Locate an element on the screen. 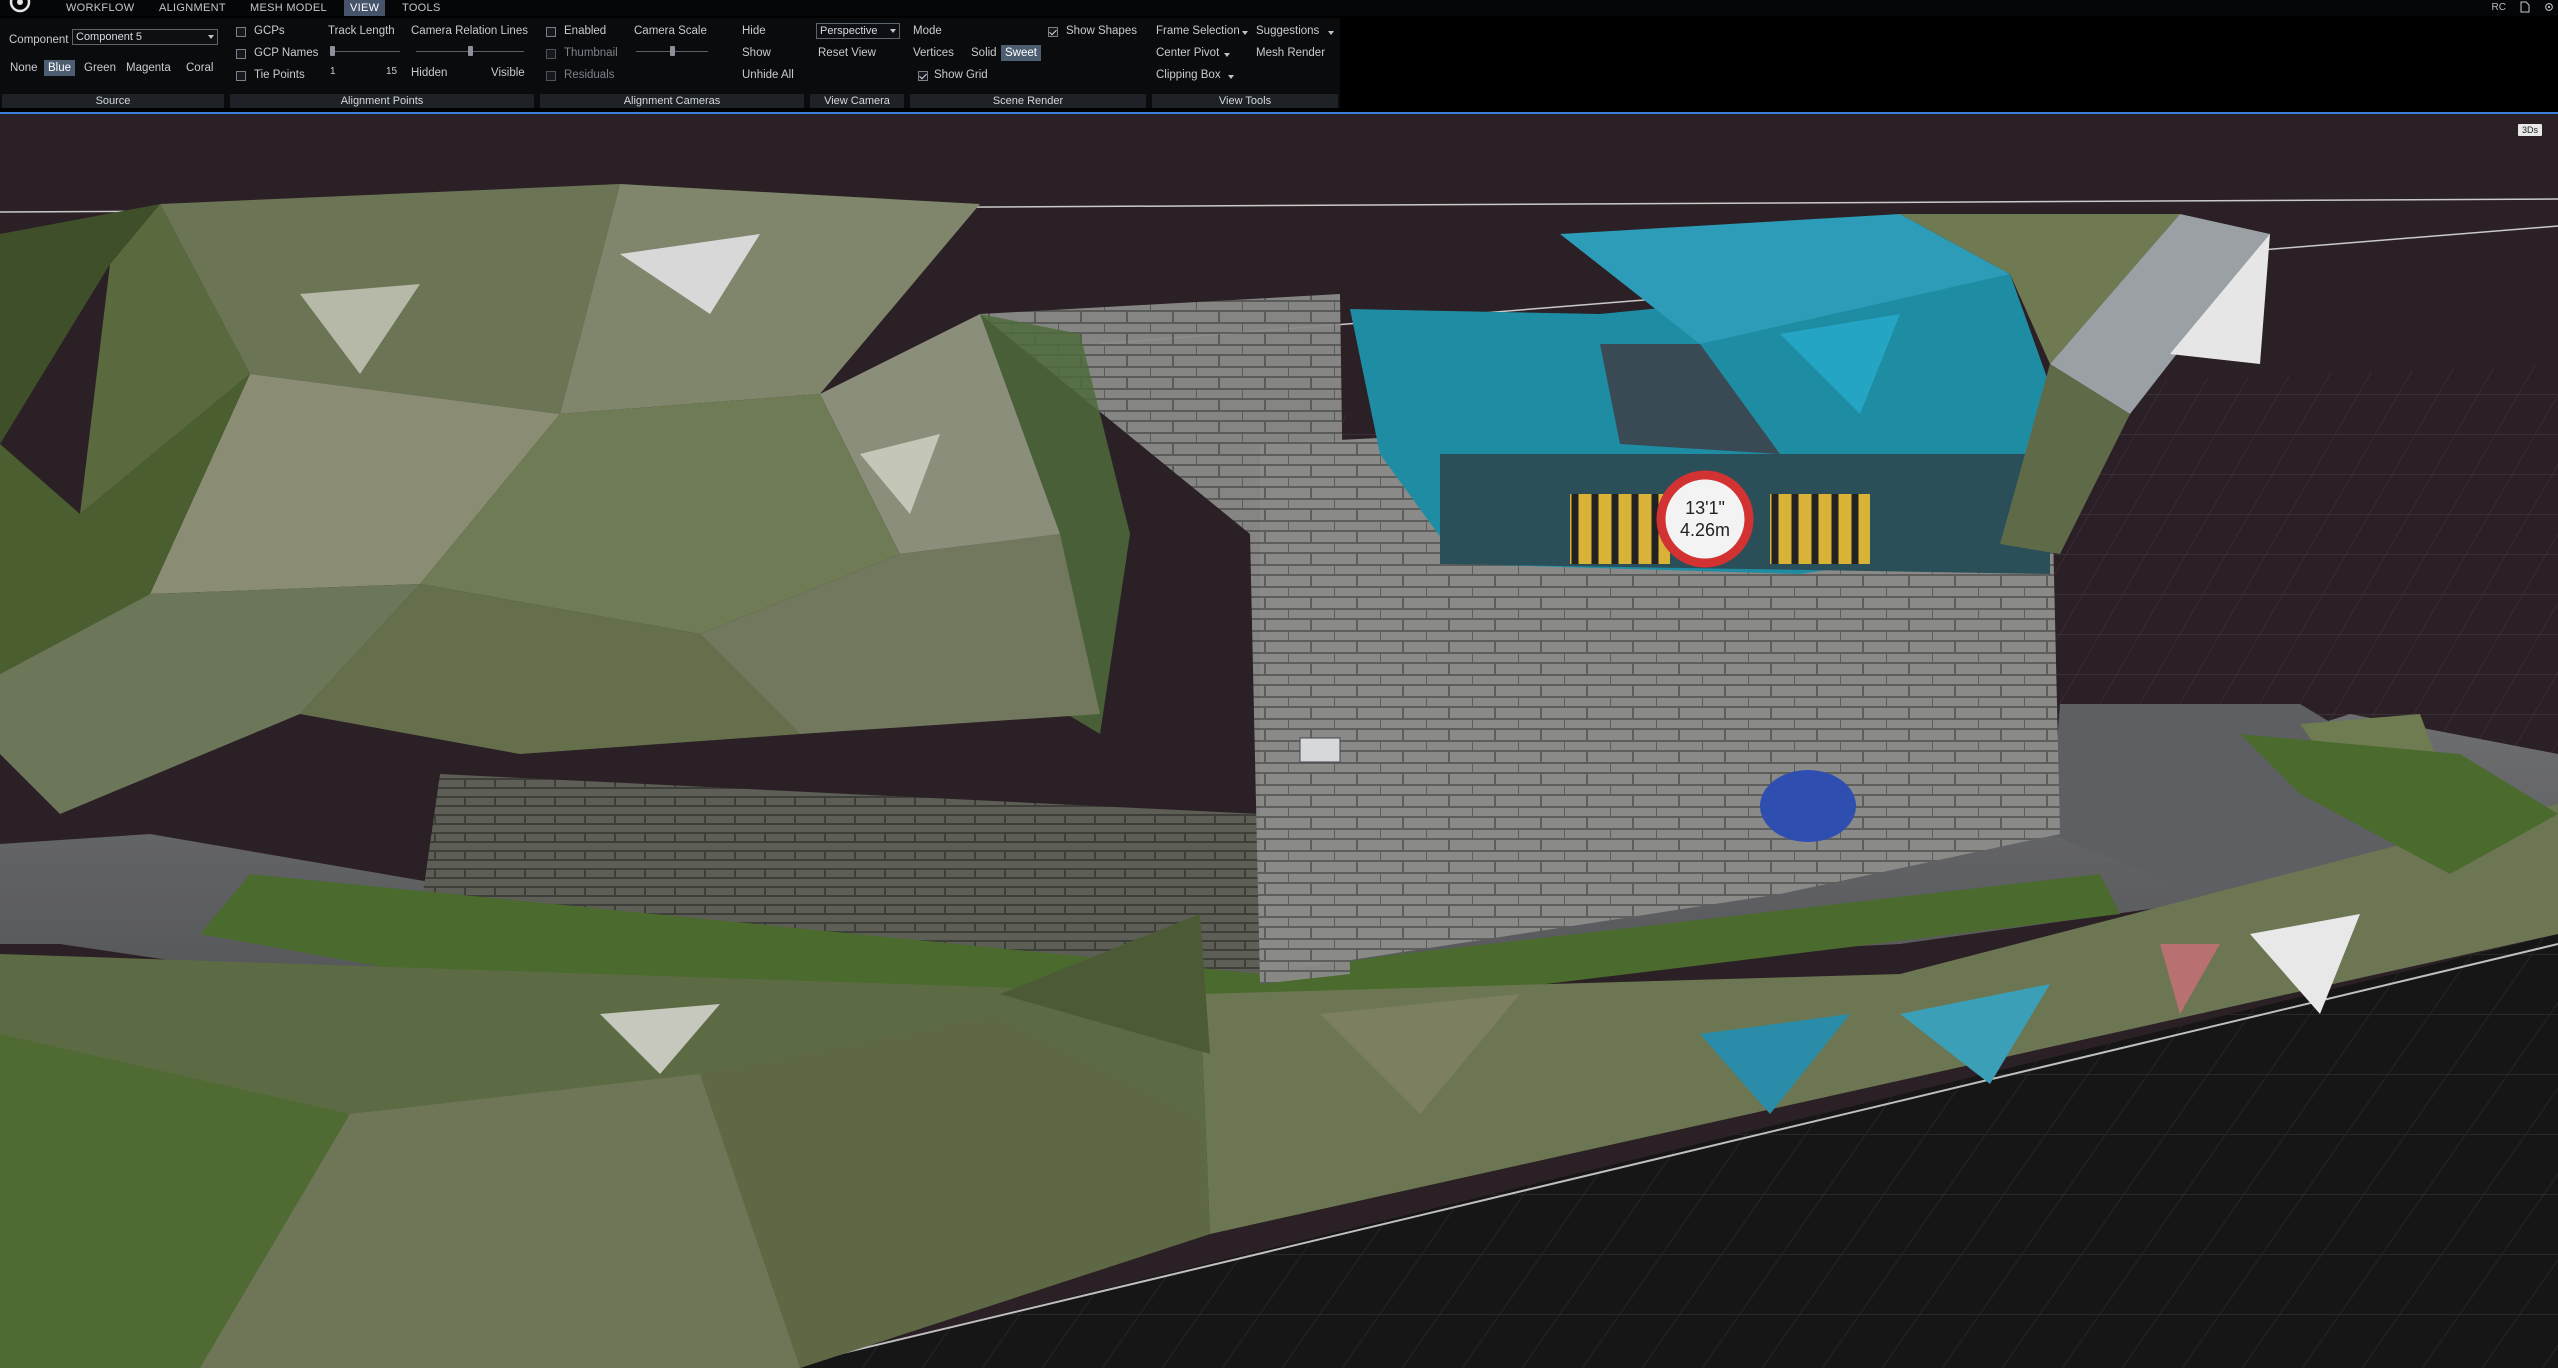 The width and height of the screenshot is (2558, 1368). hide-button: Hide is located at coordinates (754, 31).